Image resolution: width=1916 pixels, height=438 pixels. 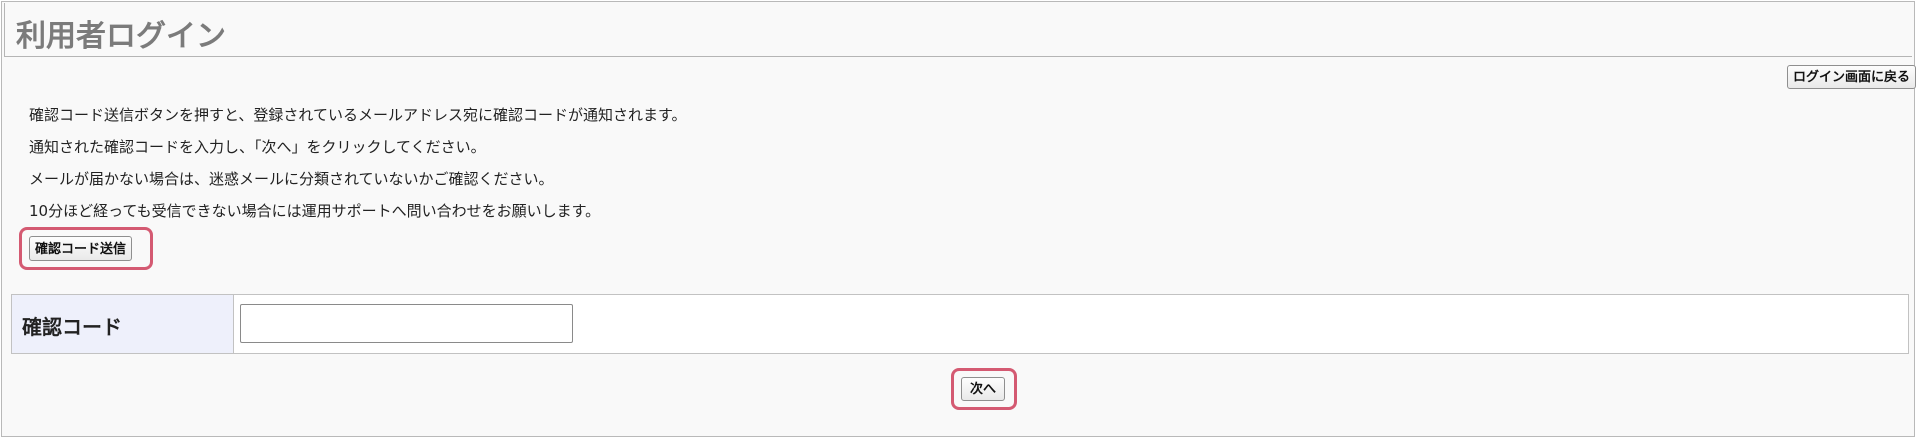 I want to click on instruction-line-3: メールが届かない場合は、迷惑メールに分類されていないかご確認ください。, so click(x=291, y=179).